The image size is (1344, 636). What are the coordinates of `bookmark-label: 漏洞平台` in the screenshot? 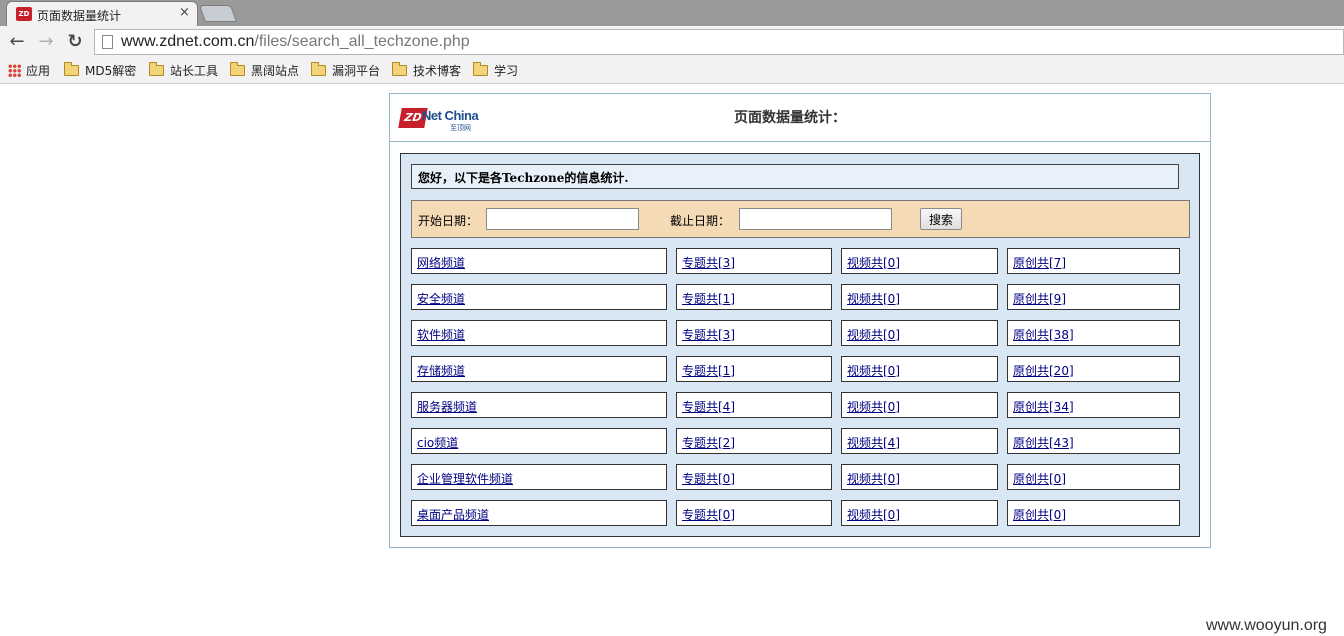 It's located at (356, 71).